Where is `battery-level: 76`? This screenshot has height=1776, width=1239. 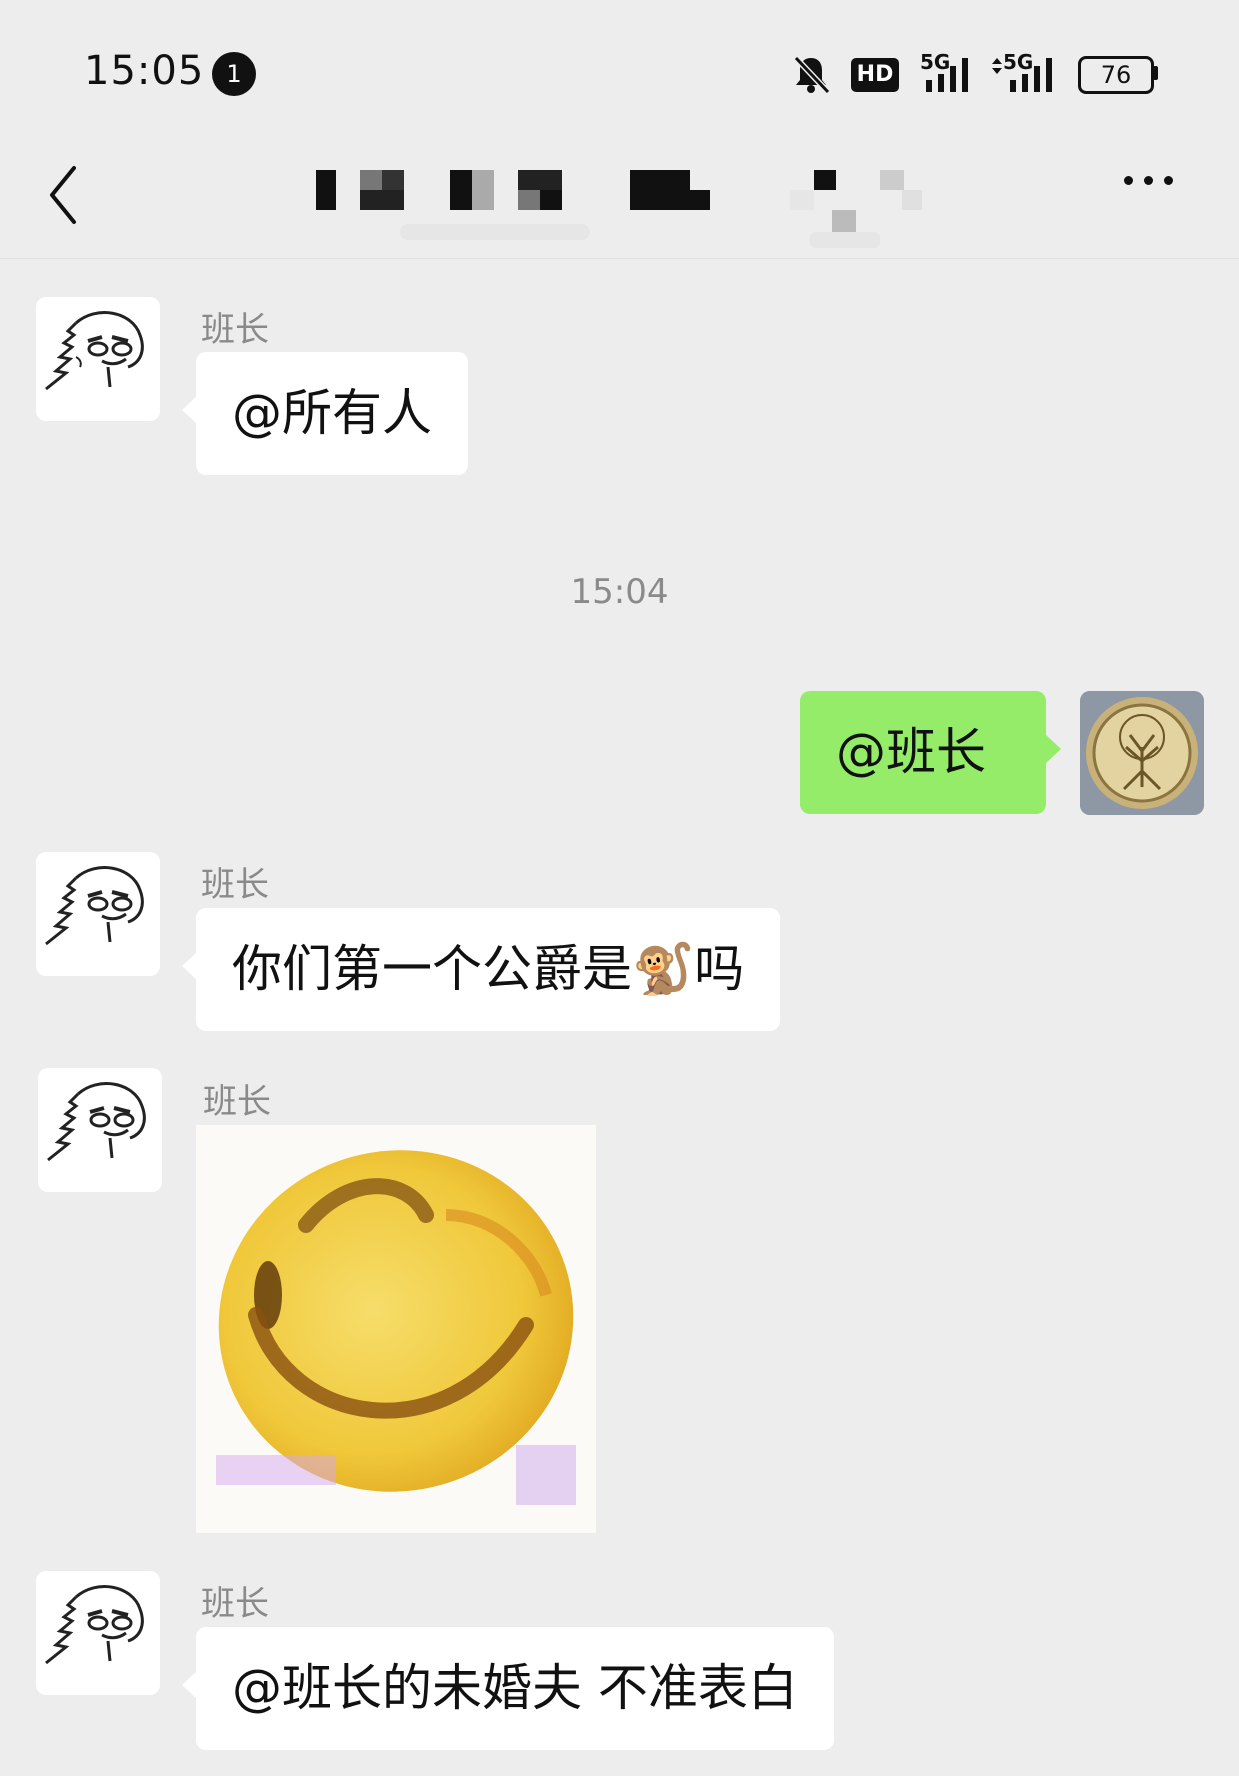
battery-level: 76 is located at coordinates (1116, 75).